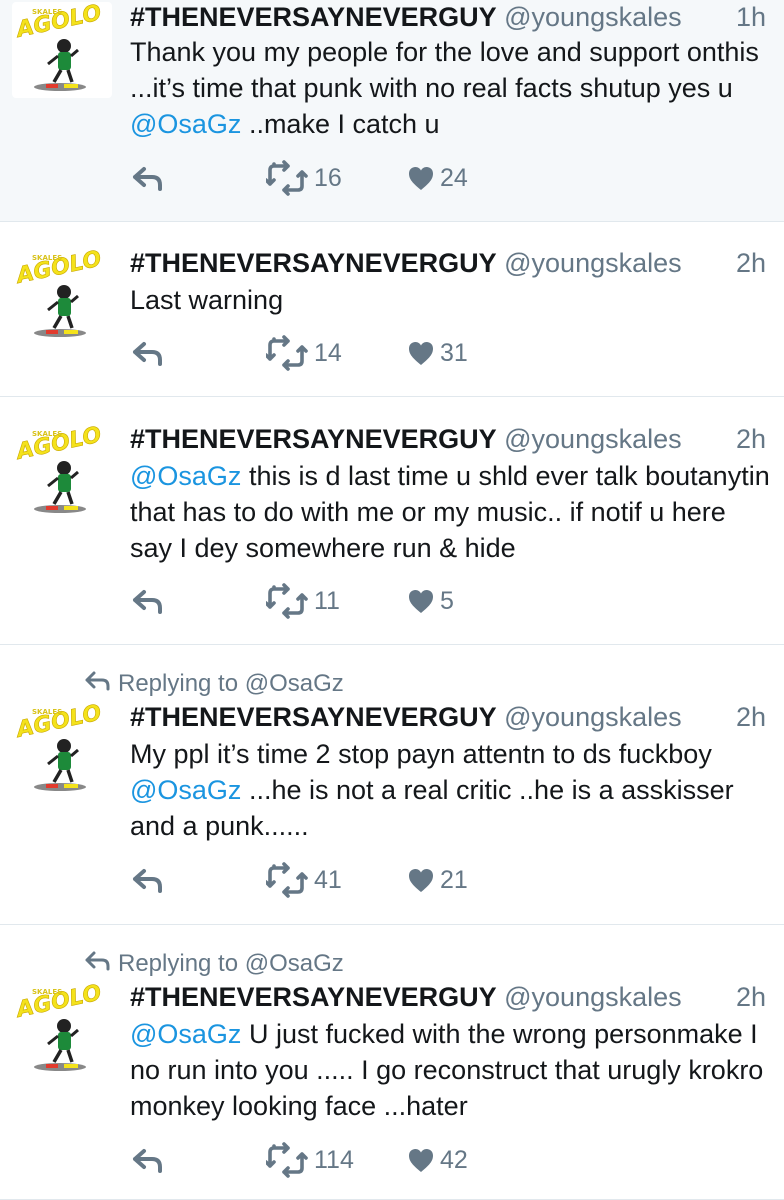  I want to click on tweet-timestamp: 1h, so click(751, 17).